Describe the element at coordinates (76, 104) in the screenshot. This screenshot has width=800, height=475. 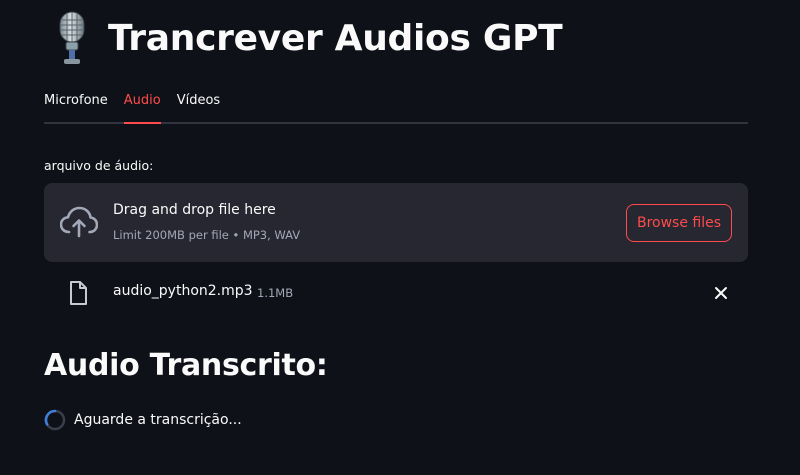
I see `tab-microfone: Microfone` at that location.